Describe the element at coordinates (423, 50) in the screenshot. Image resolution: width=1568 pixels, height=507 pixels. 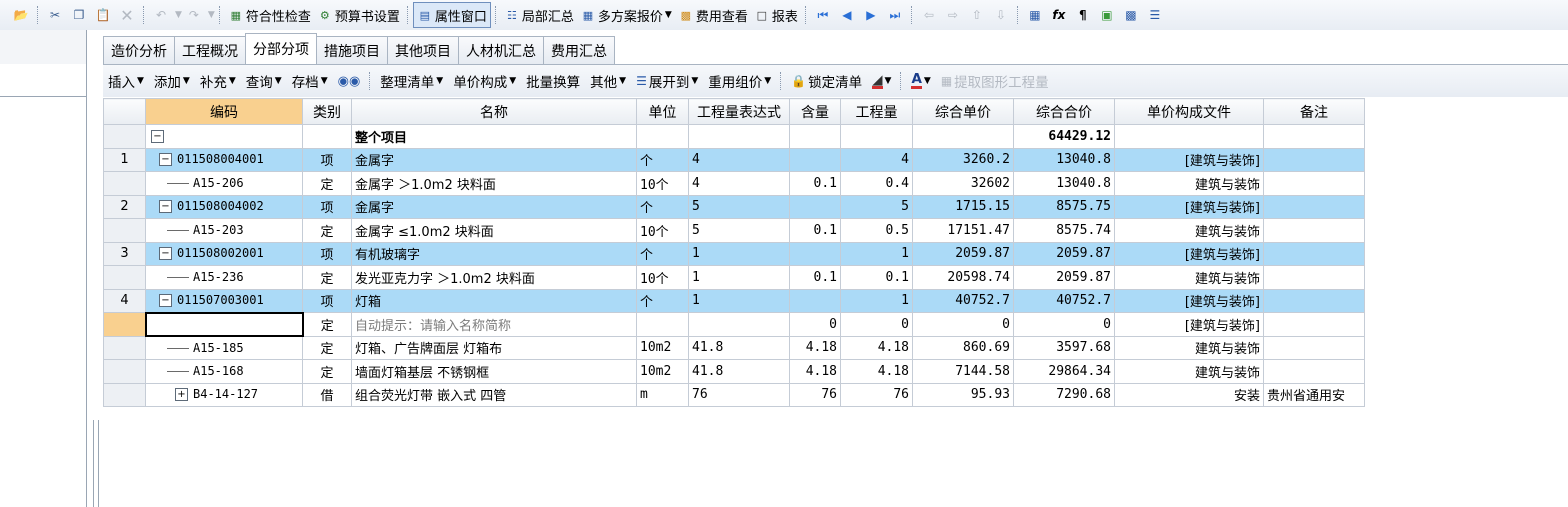
I see `tab-other-items: 其他项目` at that location.